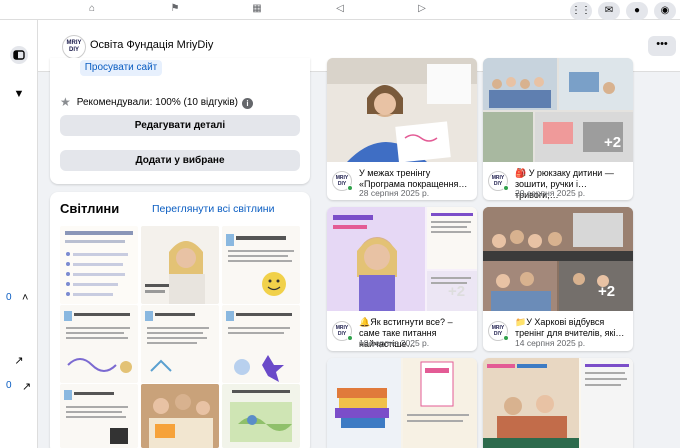 The height and width of the screenshot is (448, 680). I want to click on post-date: 28 серпня 2025 р., so click(394, 193).